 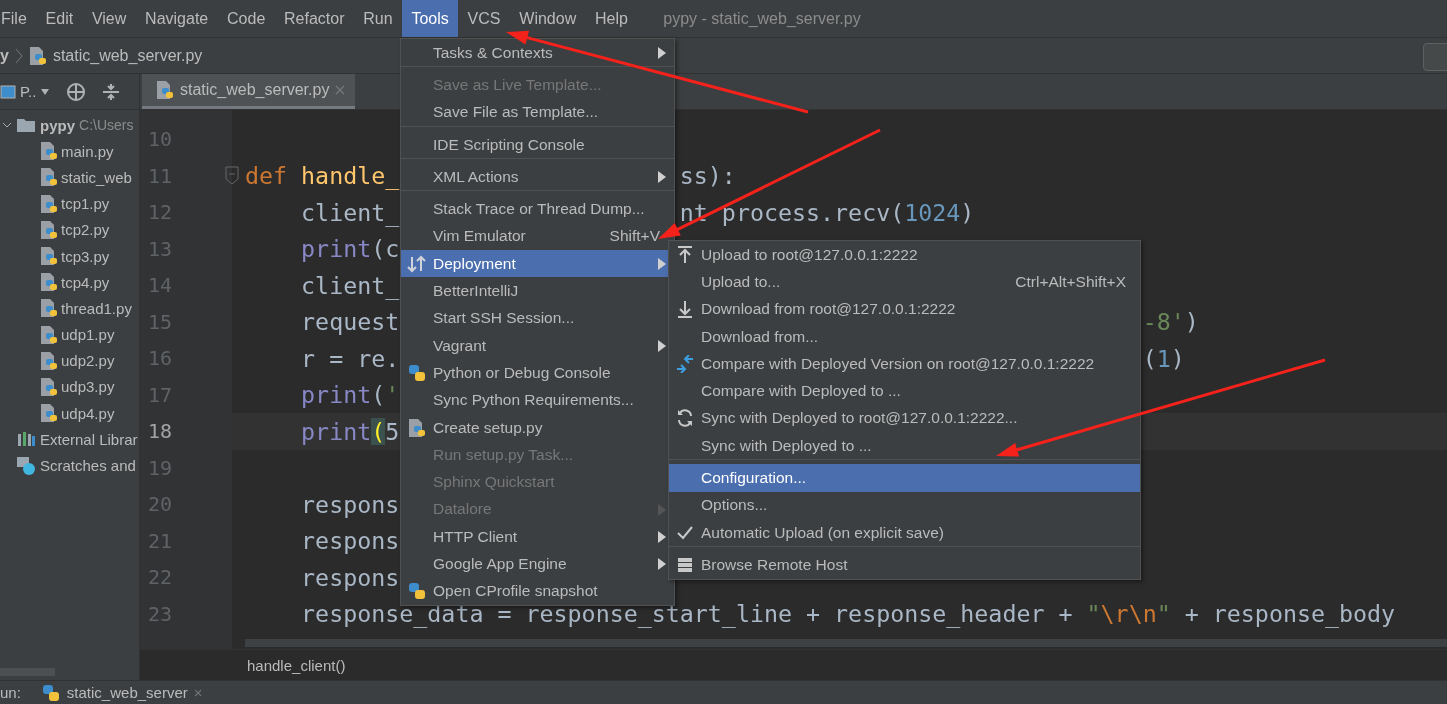 What do you see at coordinates (127, 55) in the screenshot?
I see `breadcrumb-item: static_web_server.py` at bounding box center [127, 55].